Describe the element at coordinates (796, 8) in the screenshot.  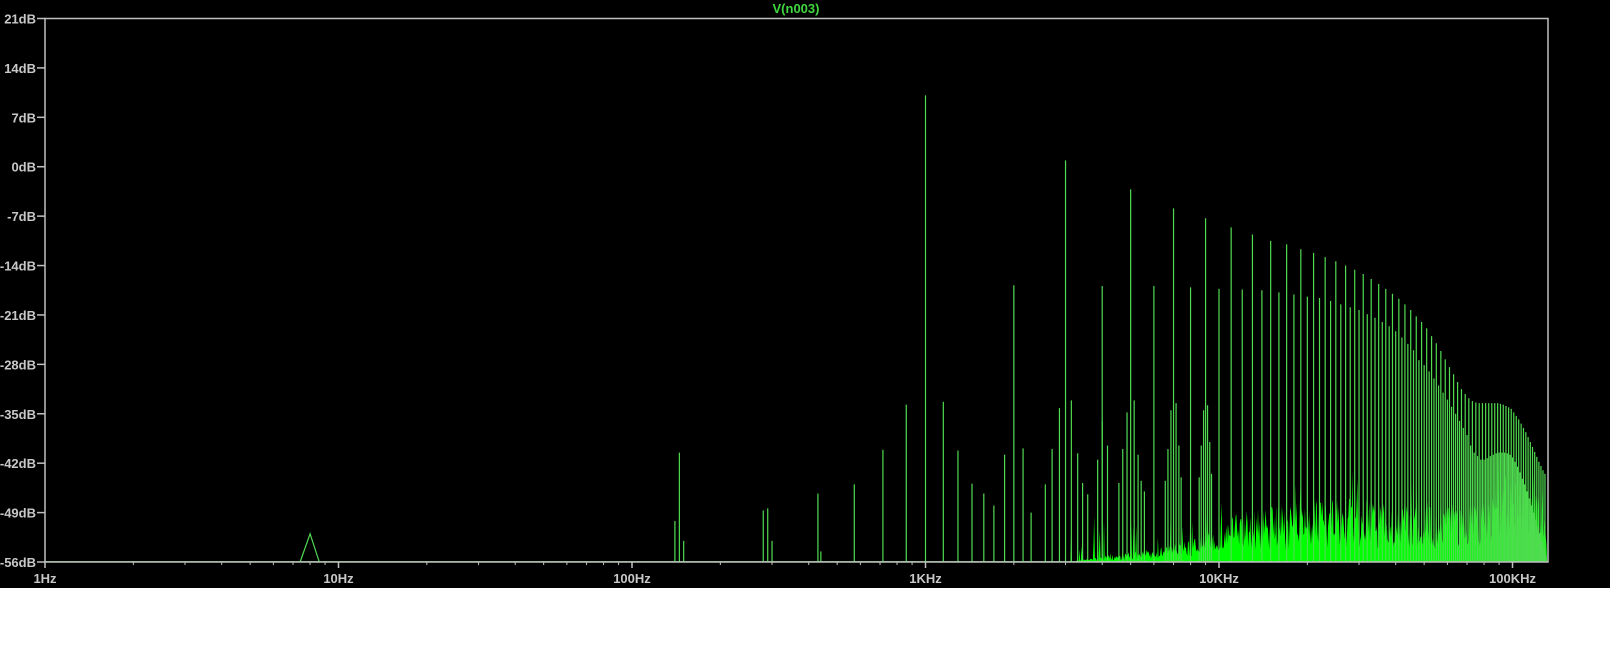
I see `trace-title: V(n003)` at that location.